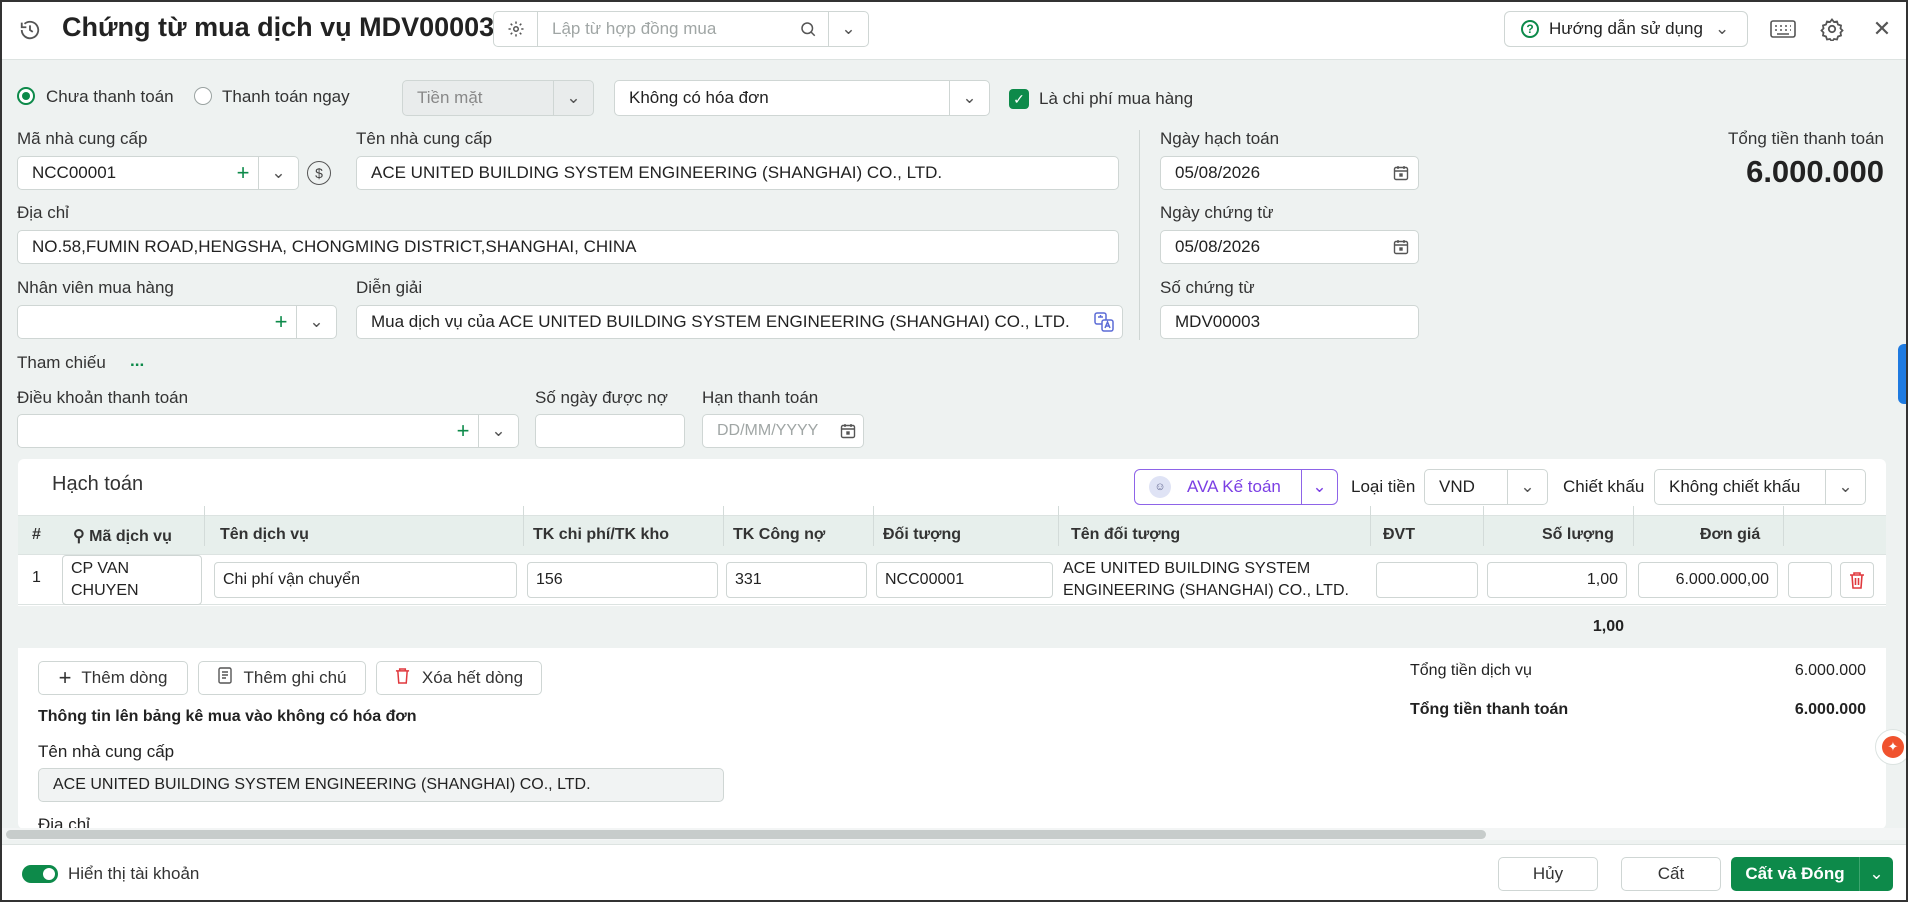 This screenshot has height=902, width=1908. Describe the element at coordinates (203, 96) in the screenshot. I see `paid-now-radio` at that location.